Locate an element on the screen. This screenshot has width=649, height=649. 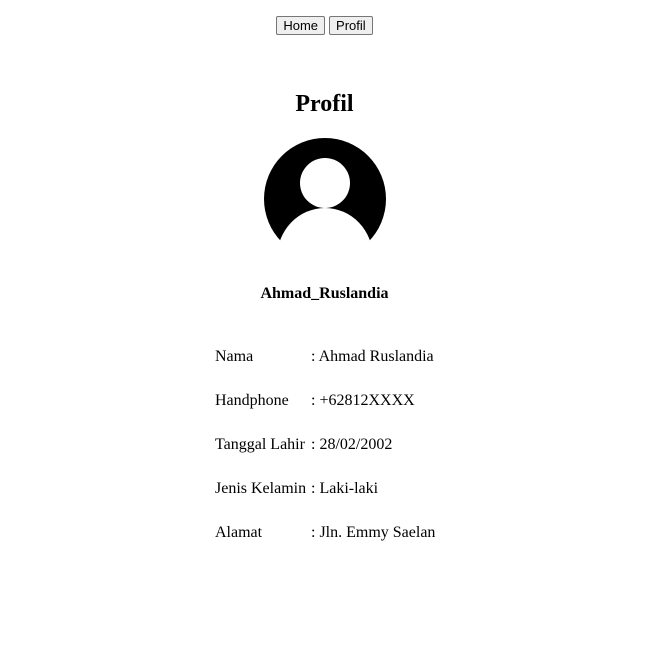
info-label: Alamat is located at coordinates (239, 532).